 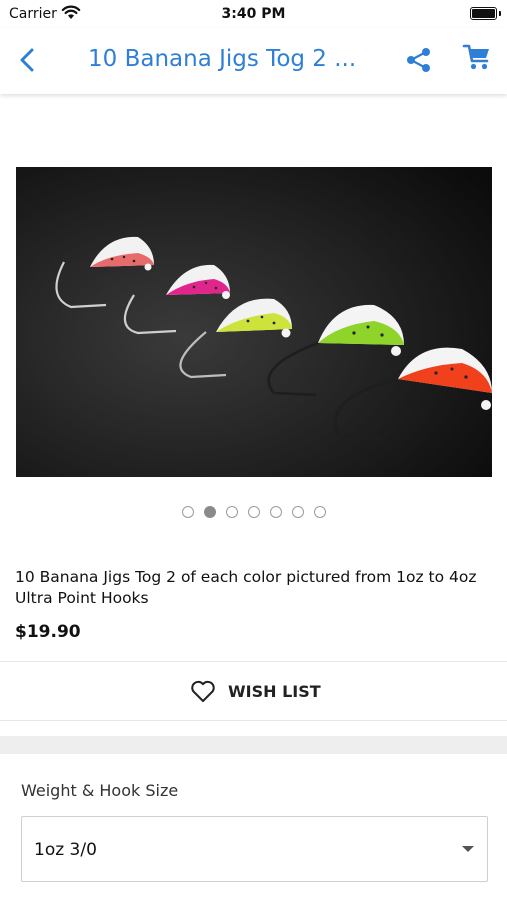 What do you see at coordinates (274, 691) in the screenshot?
I see `wish-list-label: WISH LIST` at bounding box center [274, 691].